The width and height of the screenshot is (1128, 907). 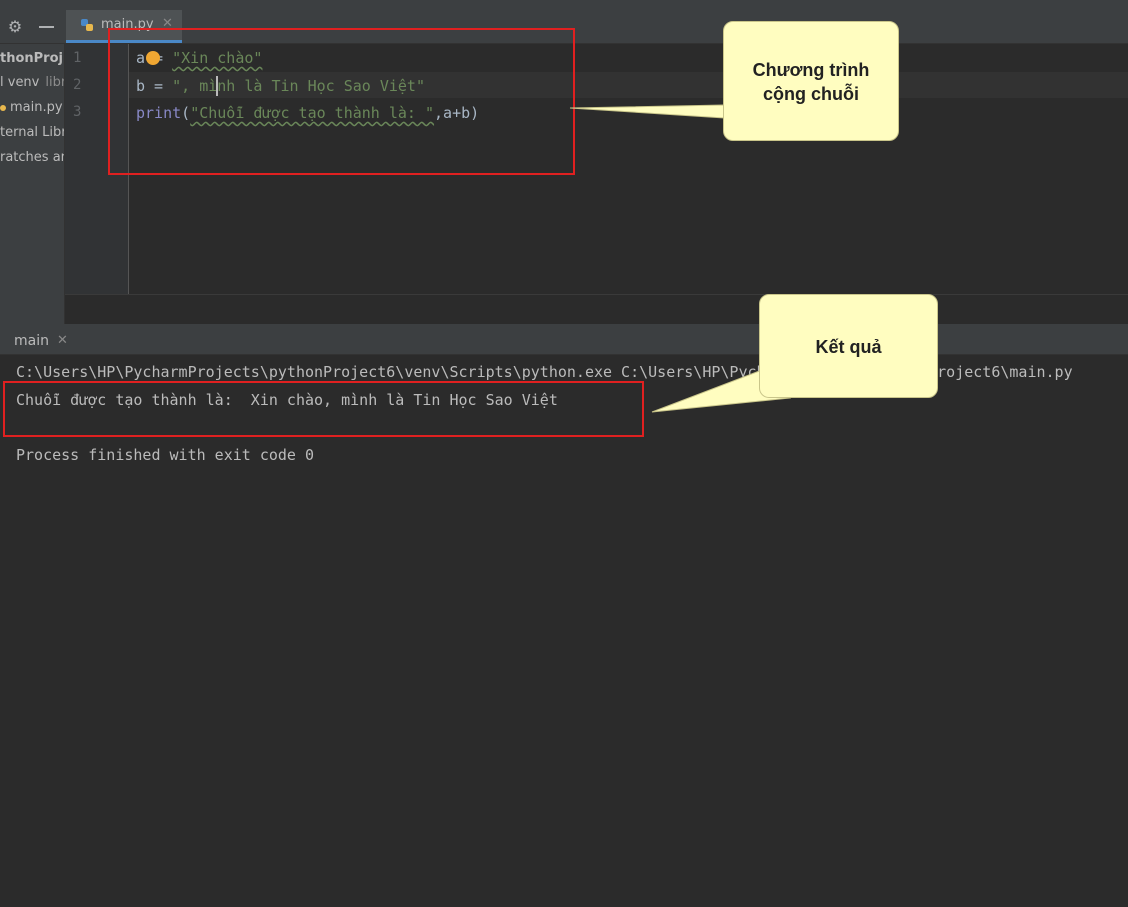 I want to click on run-tool-bar: main ✕, so click(x=564, y=341).